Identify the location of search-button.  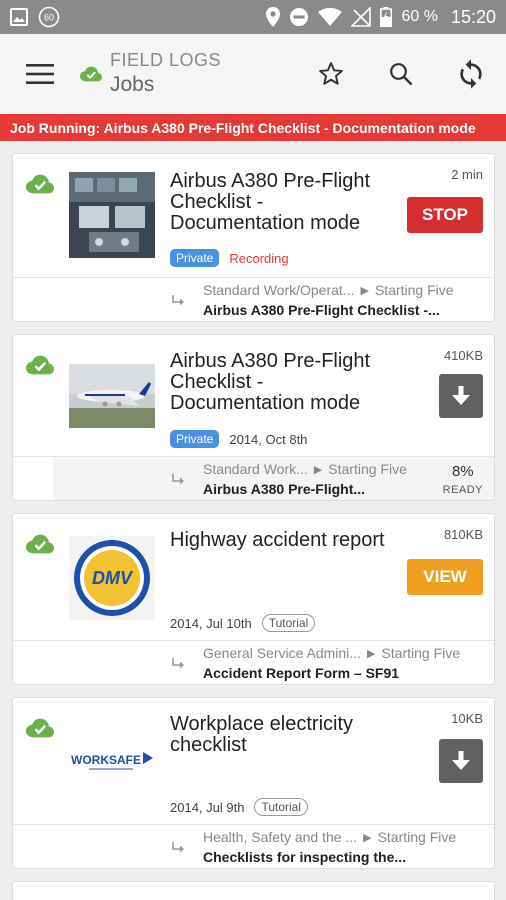
(401, 74).